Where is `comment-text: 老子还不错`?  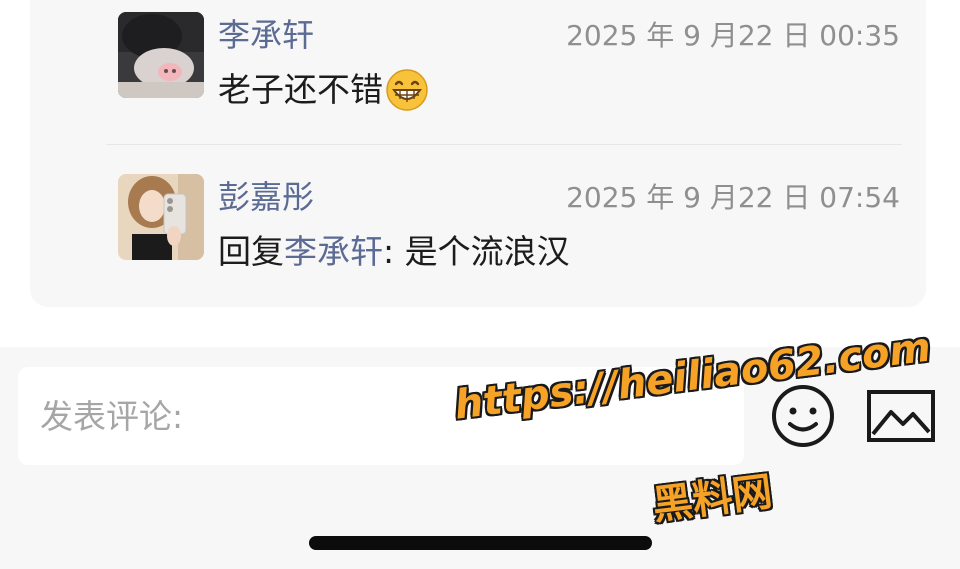 comment-text: 老子还不错 is located at coordinates (323, 90).